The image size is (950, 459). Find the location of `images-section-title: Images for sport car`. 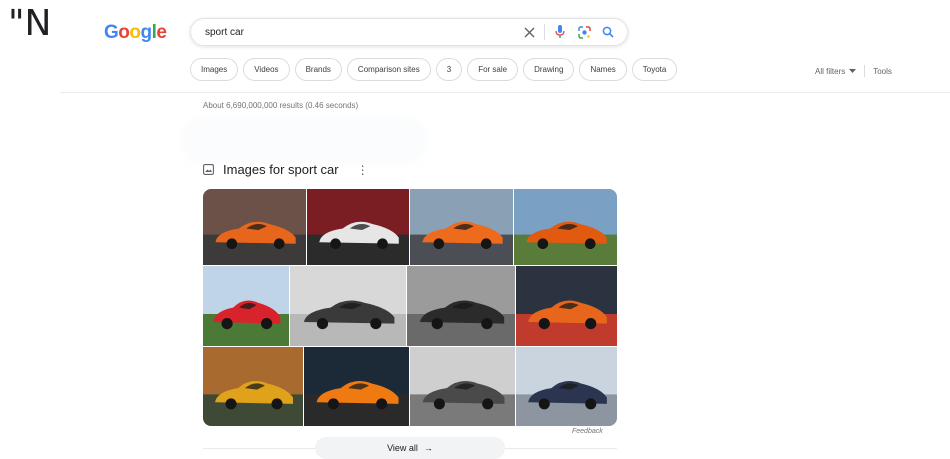

images-section-title: Images for sport car is located at coordinates (281, 169).